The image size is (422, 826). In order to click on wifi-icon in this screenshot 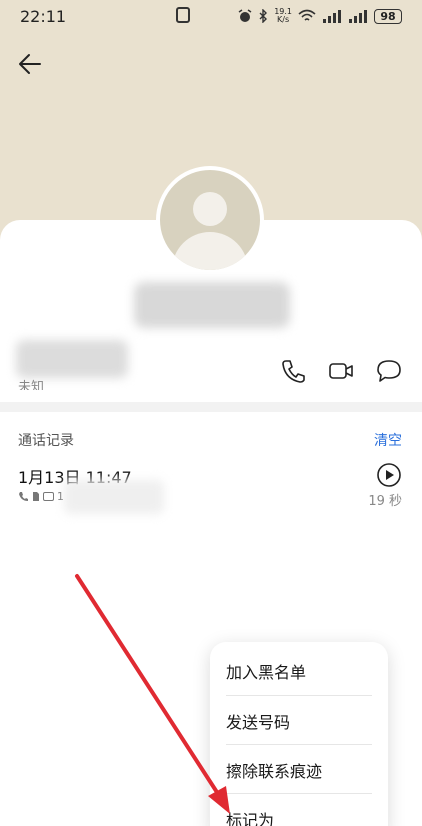, I will do `click(307, 15)`.